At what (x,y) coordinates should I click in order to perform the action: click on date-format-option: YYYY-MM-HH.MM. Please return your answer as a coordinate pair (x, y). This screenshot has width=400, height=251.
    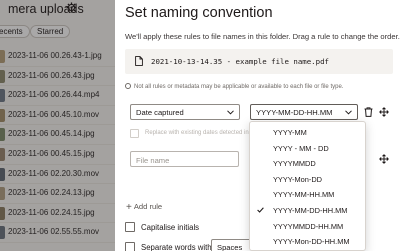
    Looking at the image, I should click on (307, 195).